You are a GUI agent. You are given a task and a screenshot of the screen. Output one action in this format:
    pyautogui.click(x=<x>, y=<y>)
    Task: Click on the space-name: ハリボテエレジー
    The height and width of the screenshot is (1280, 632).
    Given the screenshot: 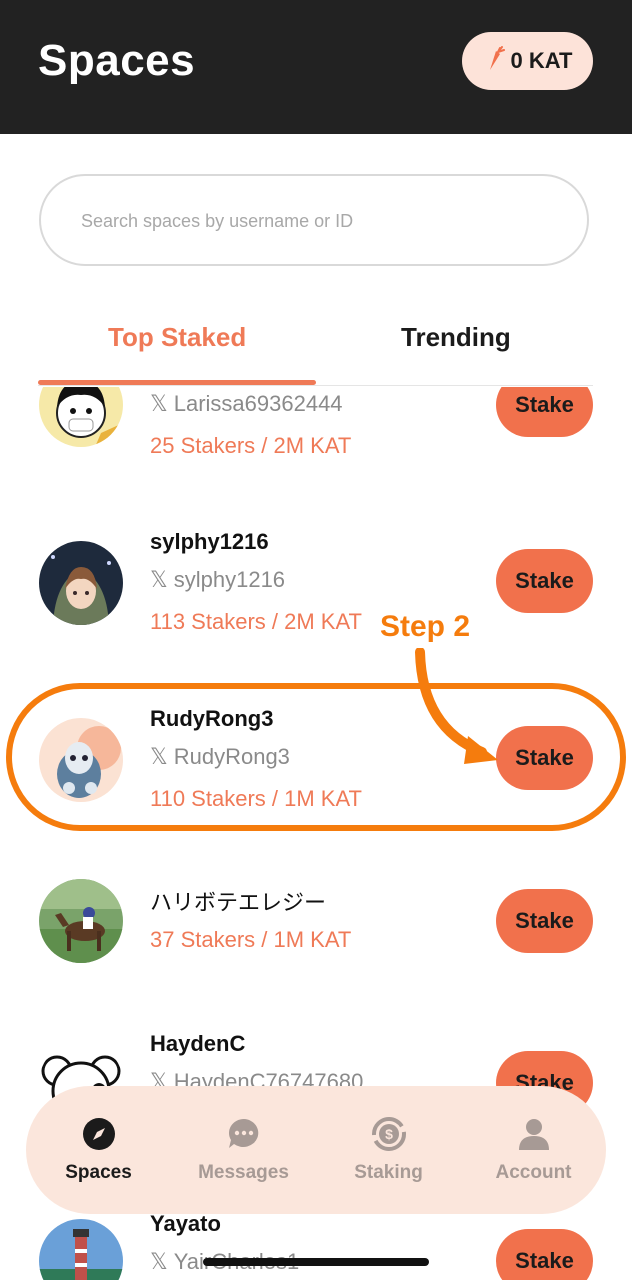 What is the action you would take?
    pyautogui.click(x=238, y=902)
    